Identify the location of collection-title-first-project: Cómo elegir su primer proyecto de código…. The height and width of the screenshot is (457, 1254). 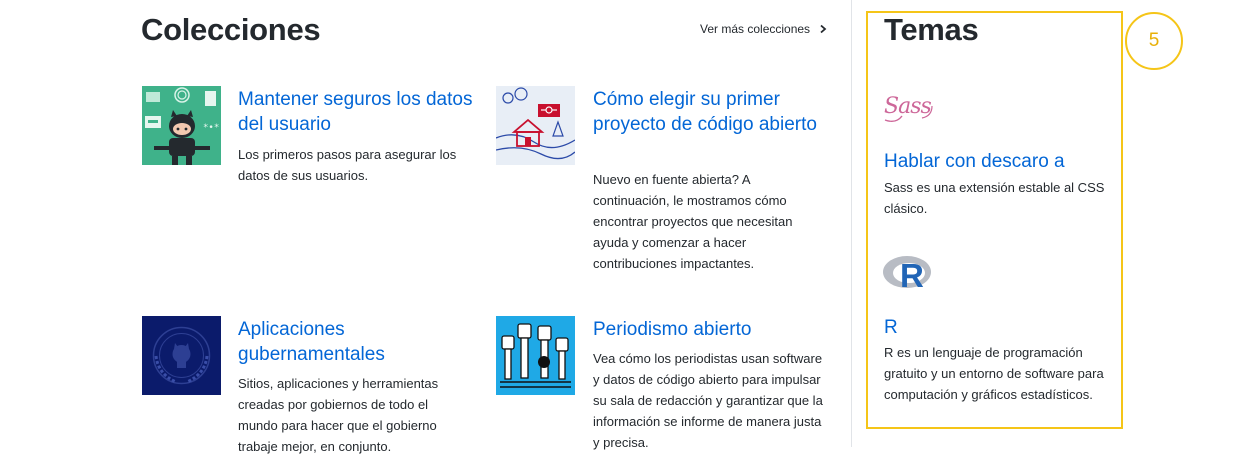
(708, 112).